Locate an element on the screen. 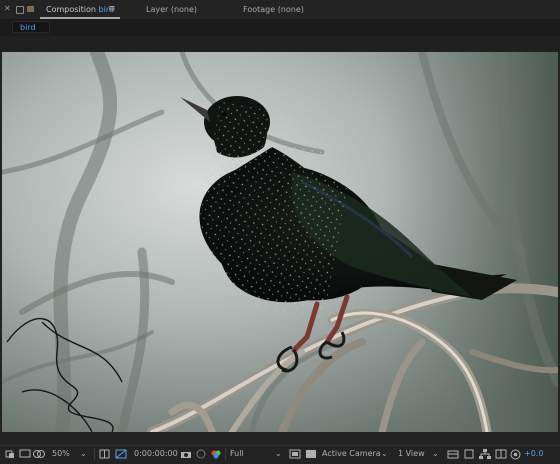 The height and width of the screenshot is (464, 560). safe-zones-icon is located at coordinates (104, 454).